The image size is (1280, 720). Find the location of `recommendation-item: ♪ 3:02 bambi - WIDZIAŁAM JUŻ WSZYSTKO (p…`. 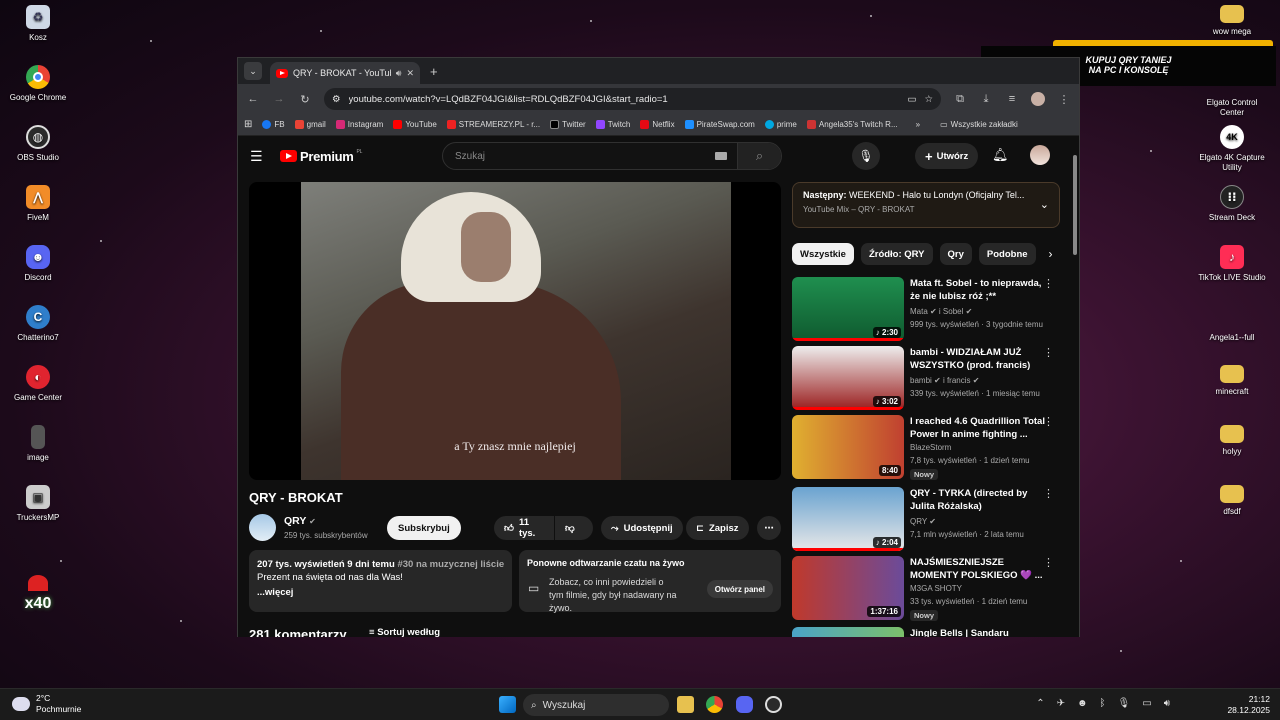

recommendation-item: ♪ 3:02 bambi - WIDZIAŁAM JUŻ WSZYSTKO (p… is located at coordinates (927, 378).